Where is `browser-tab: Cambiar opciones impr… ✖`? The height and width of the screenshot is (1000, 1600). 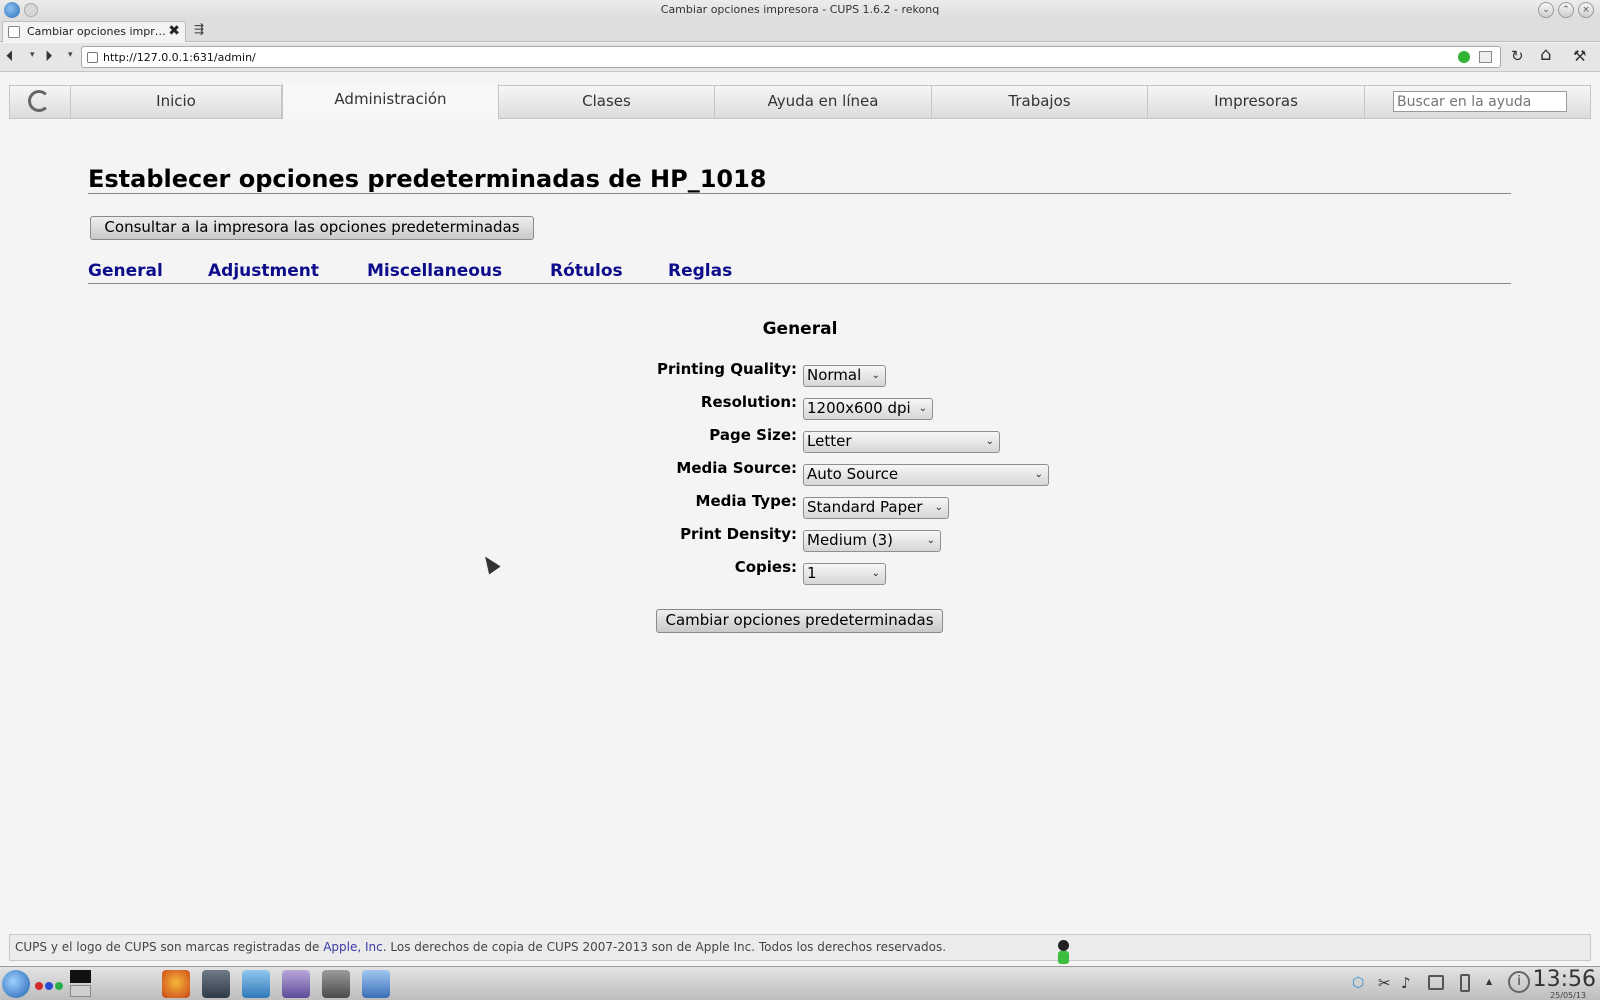 browser-tab: Cambiar opciones impr… ✖ is located at coordinates (94, 31).